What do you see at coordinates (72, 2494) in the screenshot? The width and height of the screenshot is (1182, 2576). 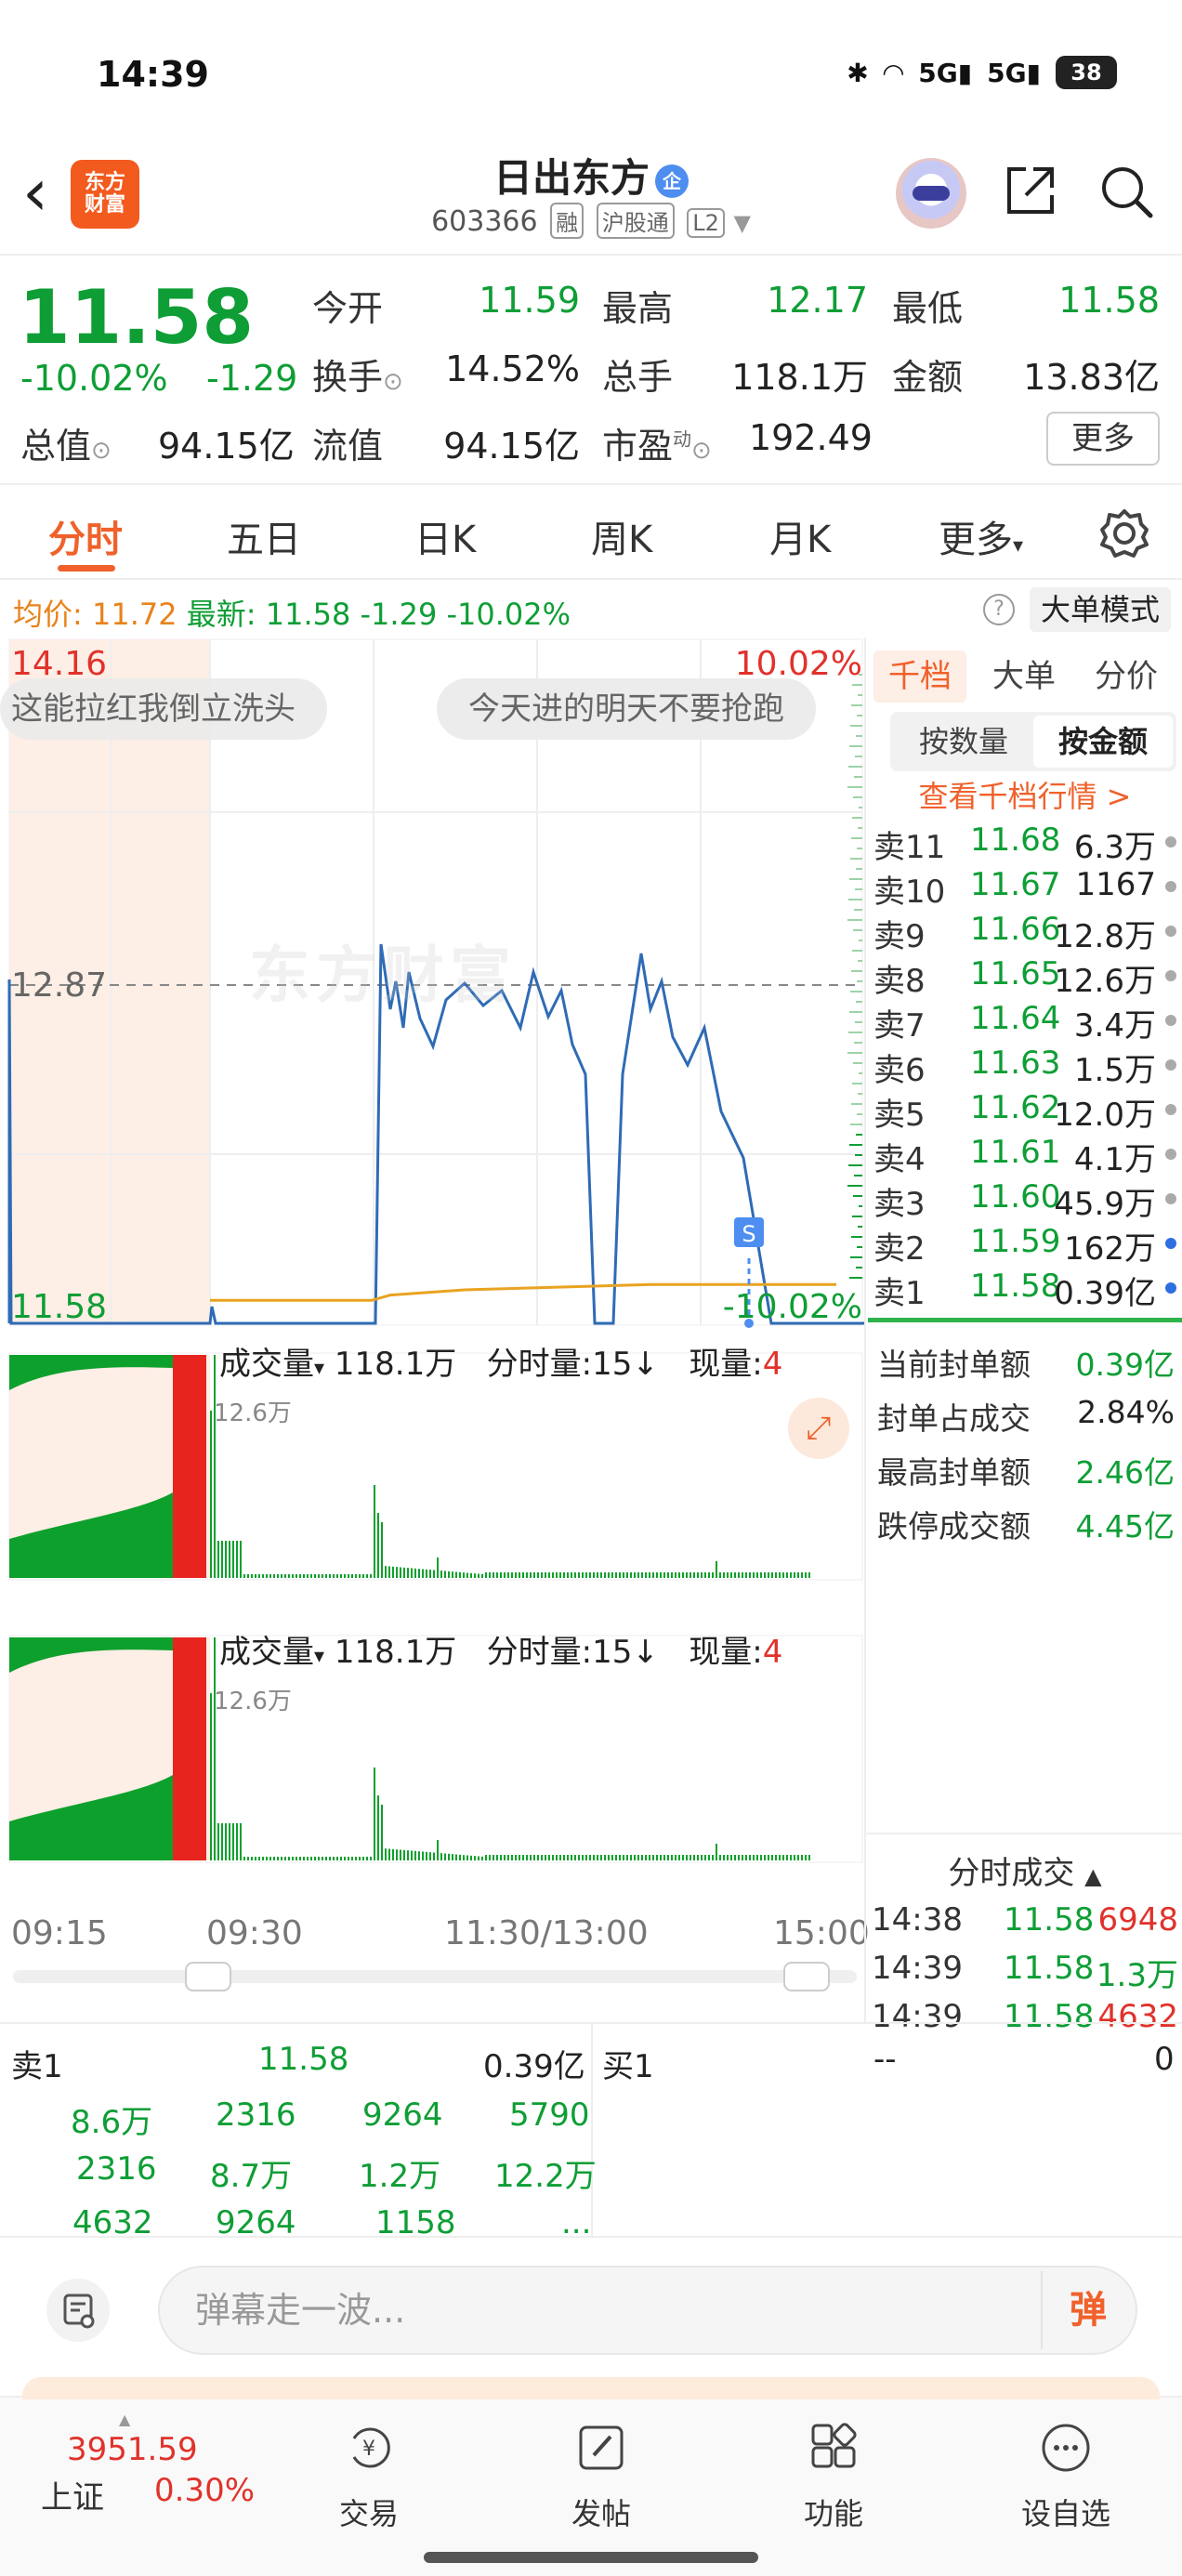 I see `sh-index-name: 上证` at bounding box center [72, 2494].